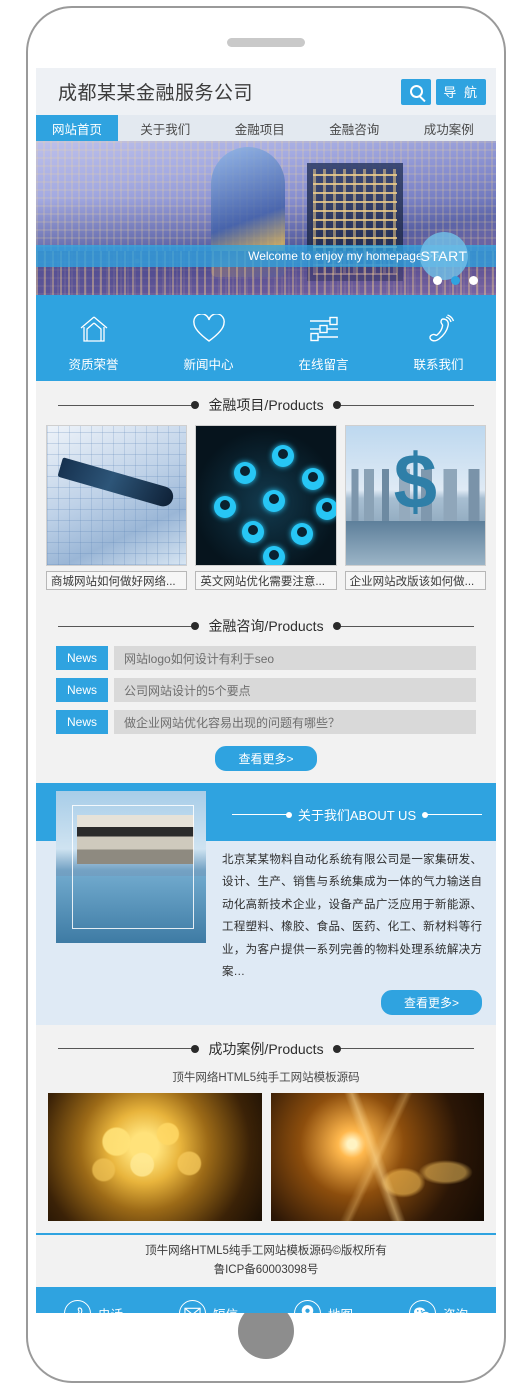 Image resolution: width=532 pixels, height=1389 pixels. What do you see at coordinates (340, 1308) in the screenshot?
I see `footer-item-label: 地图` at bounding box center [340, 1308].